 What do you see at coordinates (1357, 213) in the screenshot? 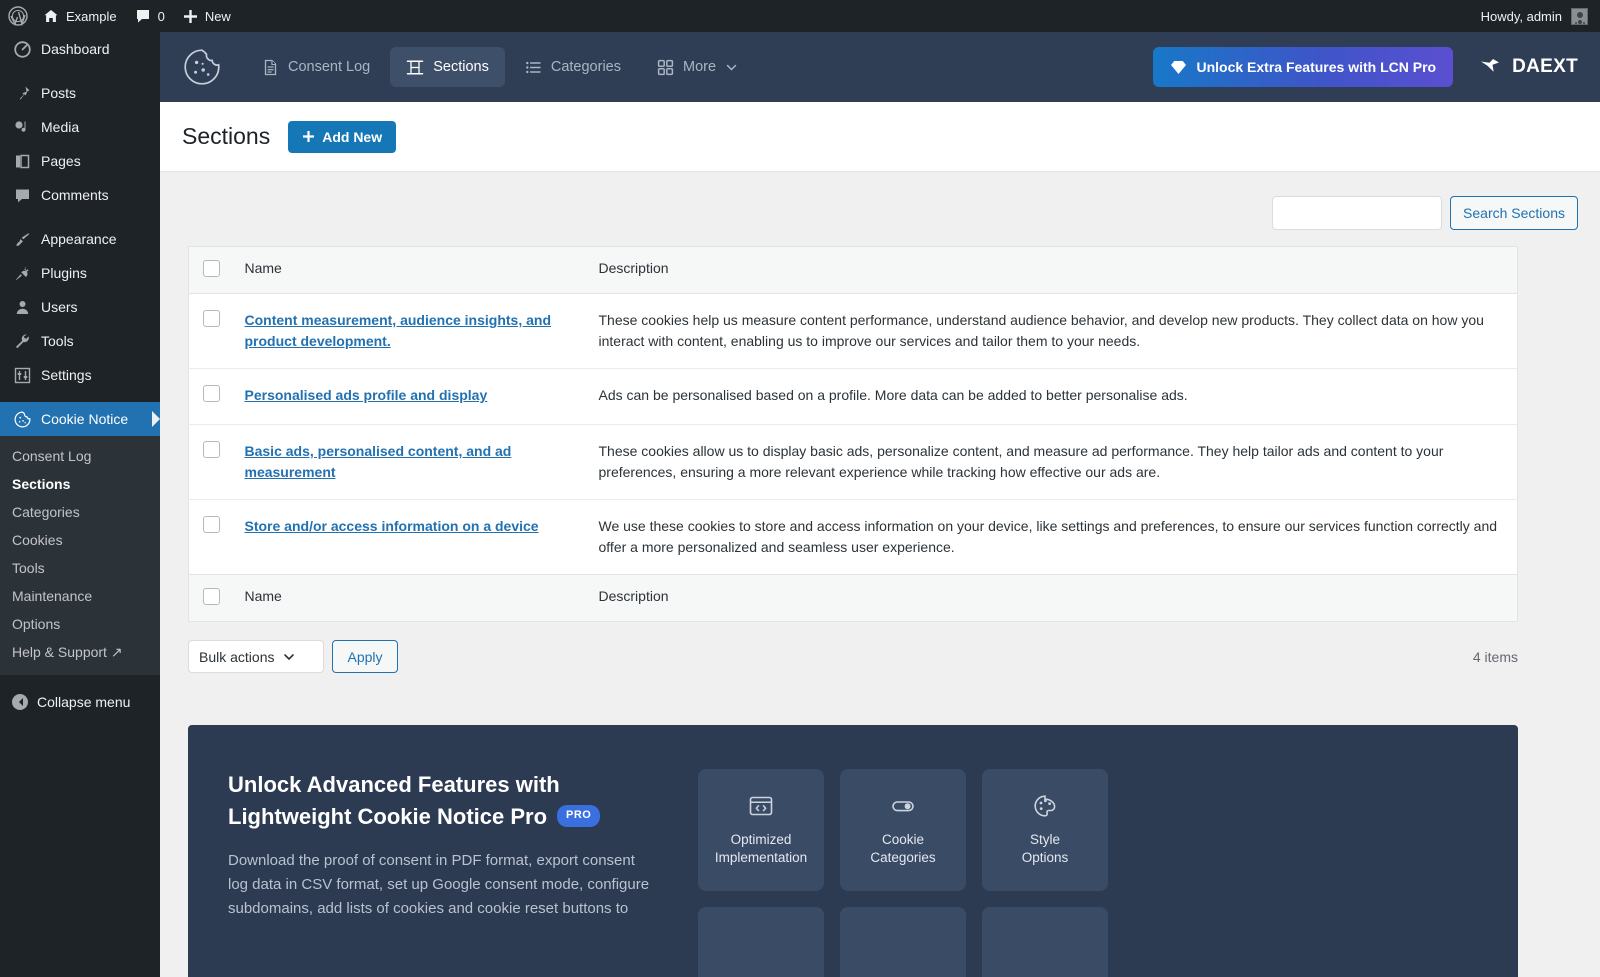
I see `search-input` at bounding box center [1357, 213].